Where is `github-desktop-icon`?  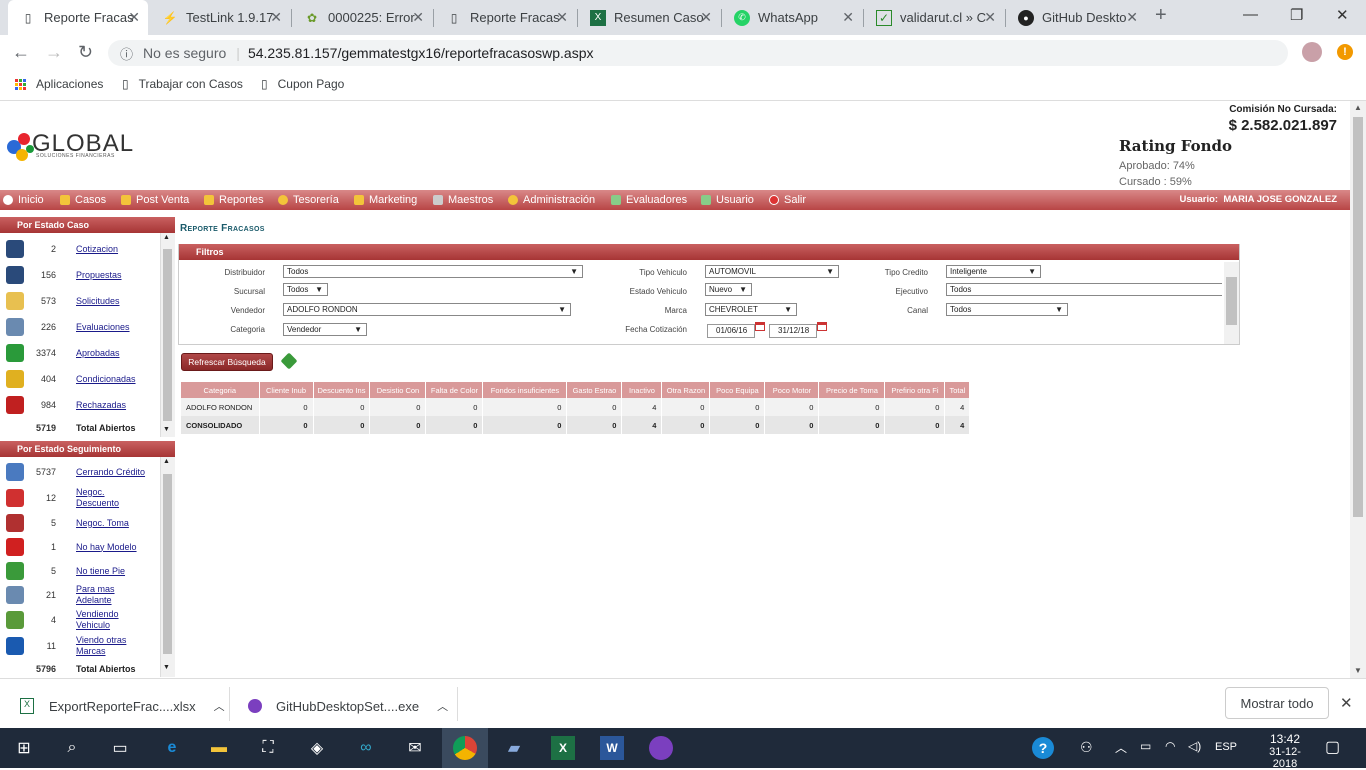
github-desktop-icon is located at coordinates (661, 748).